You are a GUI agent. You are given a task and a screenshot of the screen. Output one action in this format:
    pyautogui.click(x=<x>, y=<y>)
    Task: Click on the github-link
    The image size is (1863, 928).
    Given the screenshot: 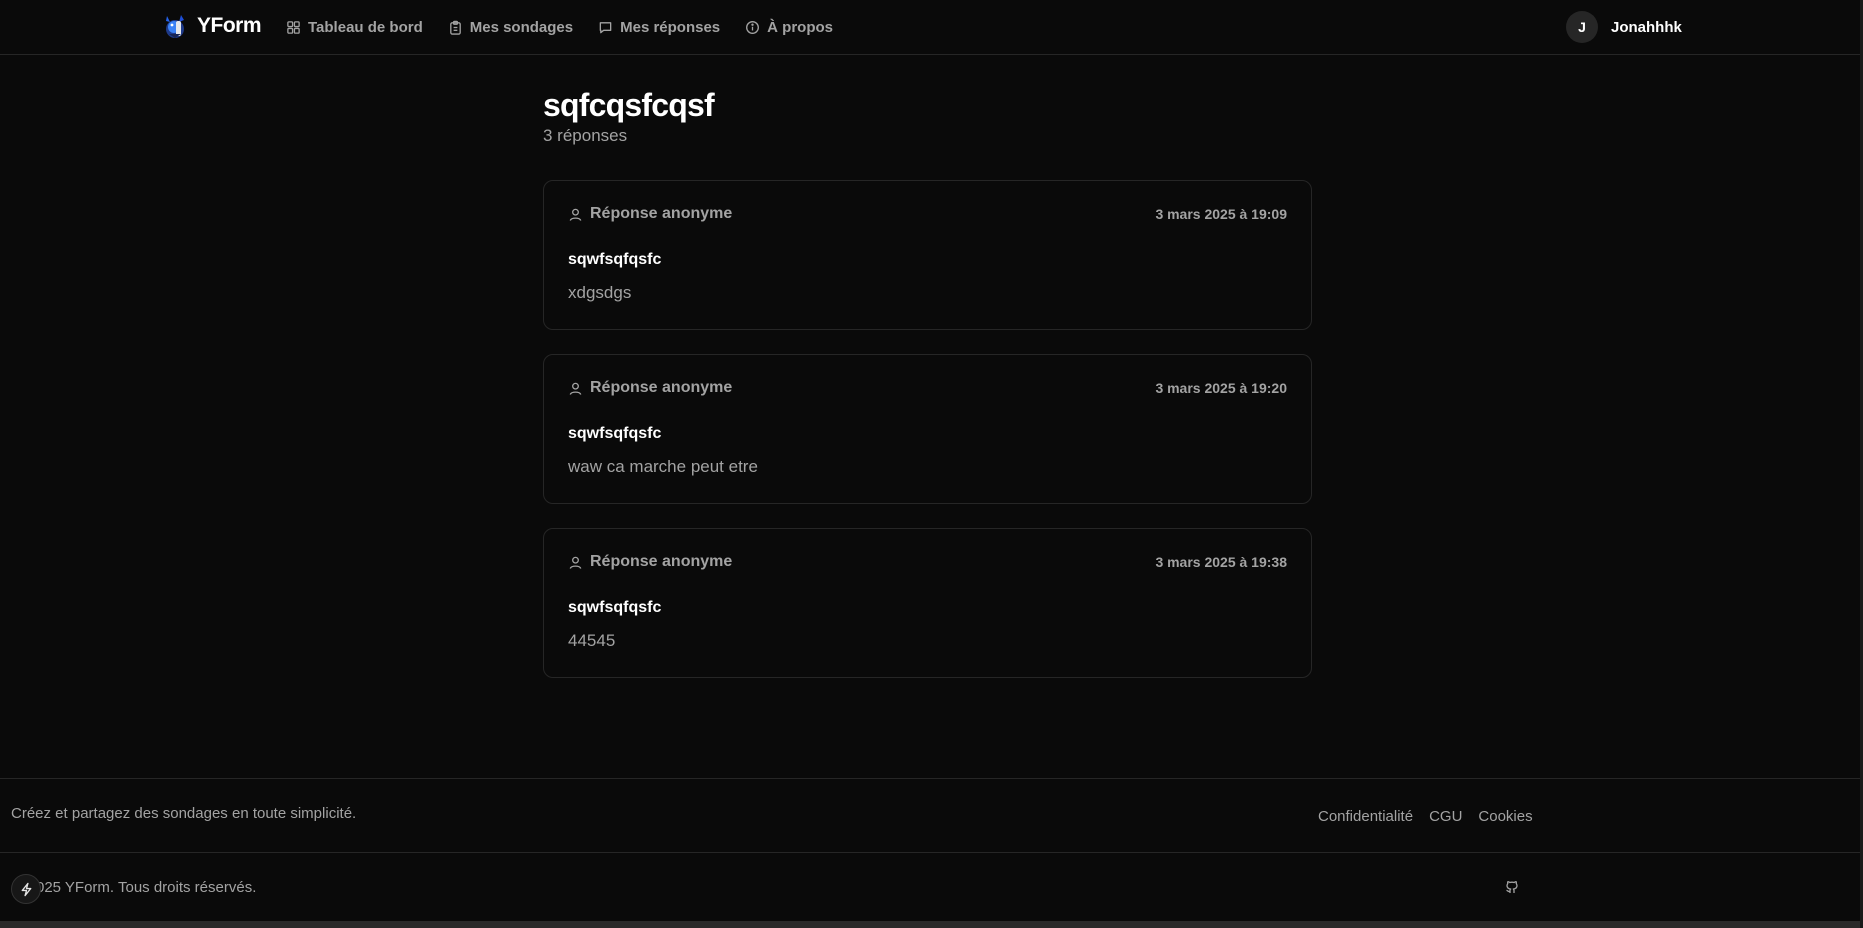 What is the action you would take?
    pyautogui.click(x=1512, y=887)
    